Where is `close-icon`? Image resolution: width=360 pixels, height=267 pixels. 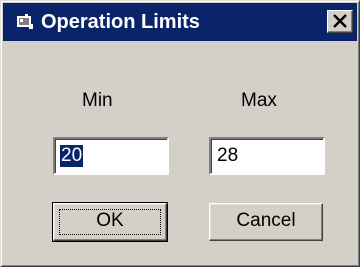 close-icon is located at coordinates (340, 21).